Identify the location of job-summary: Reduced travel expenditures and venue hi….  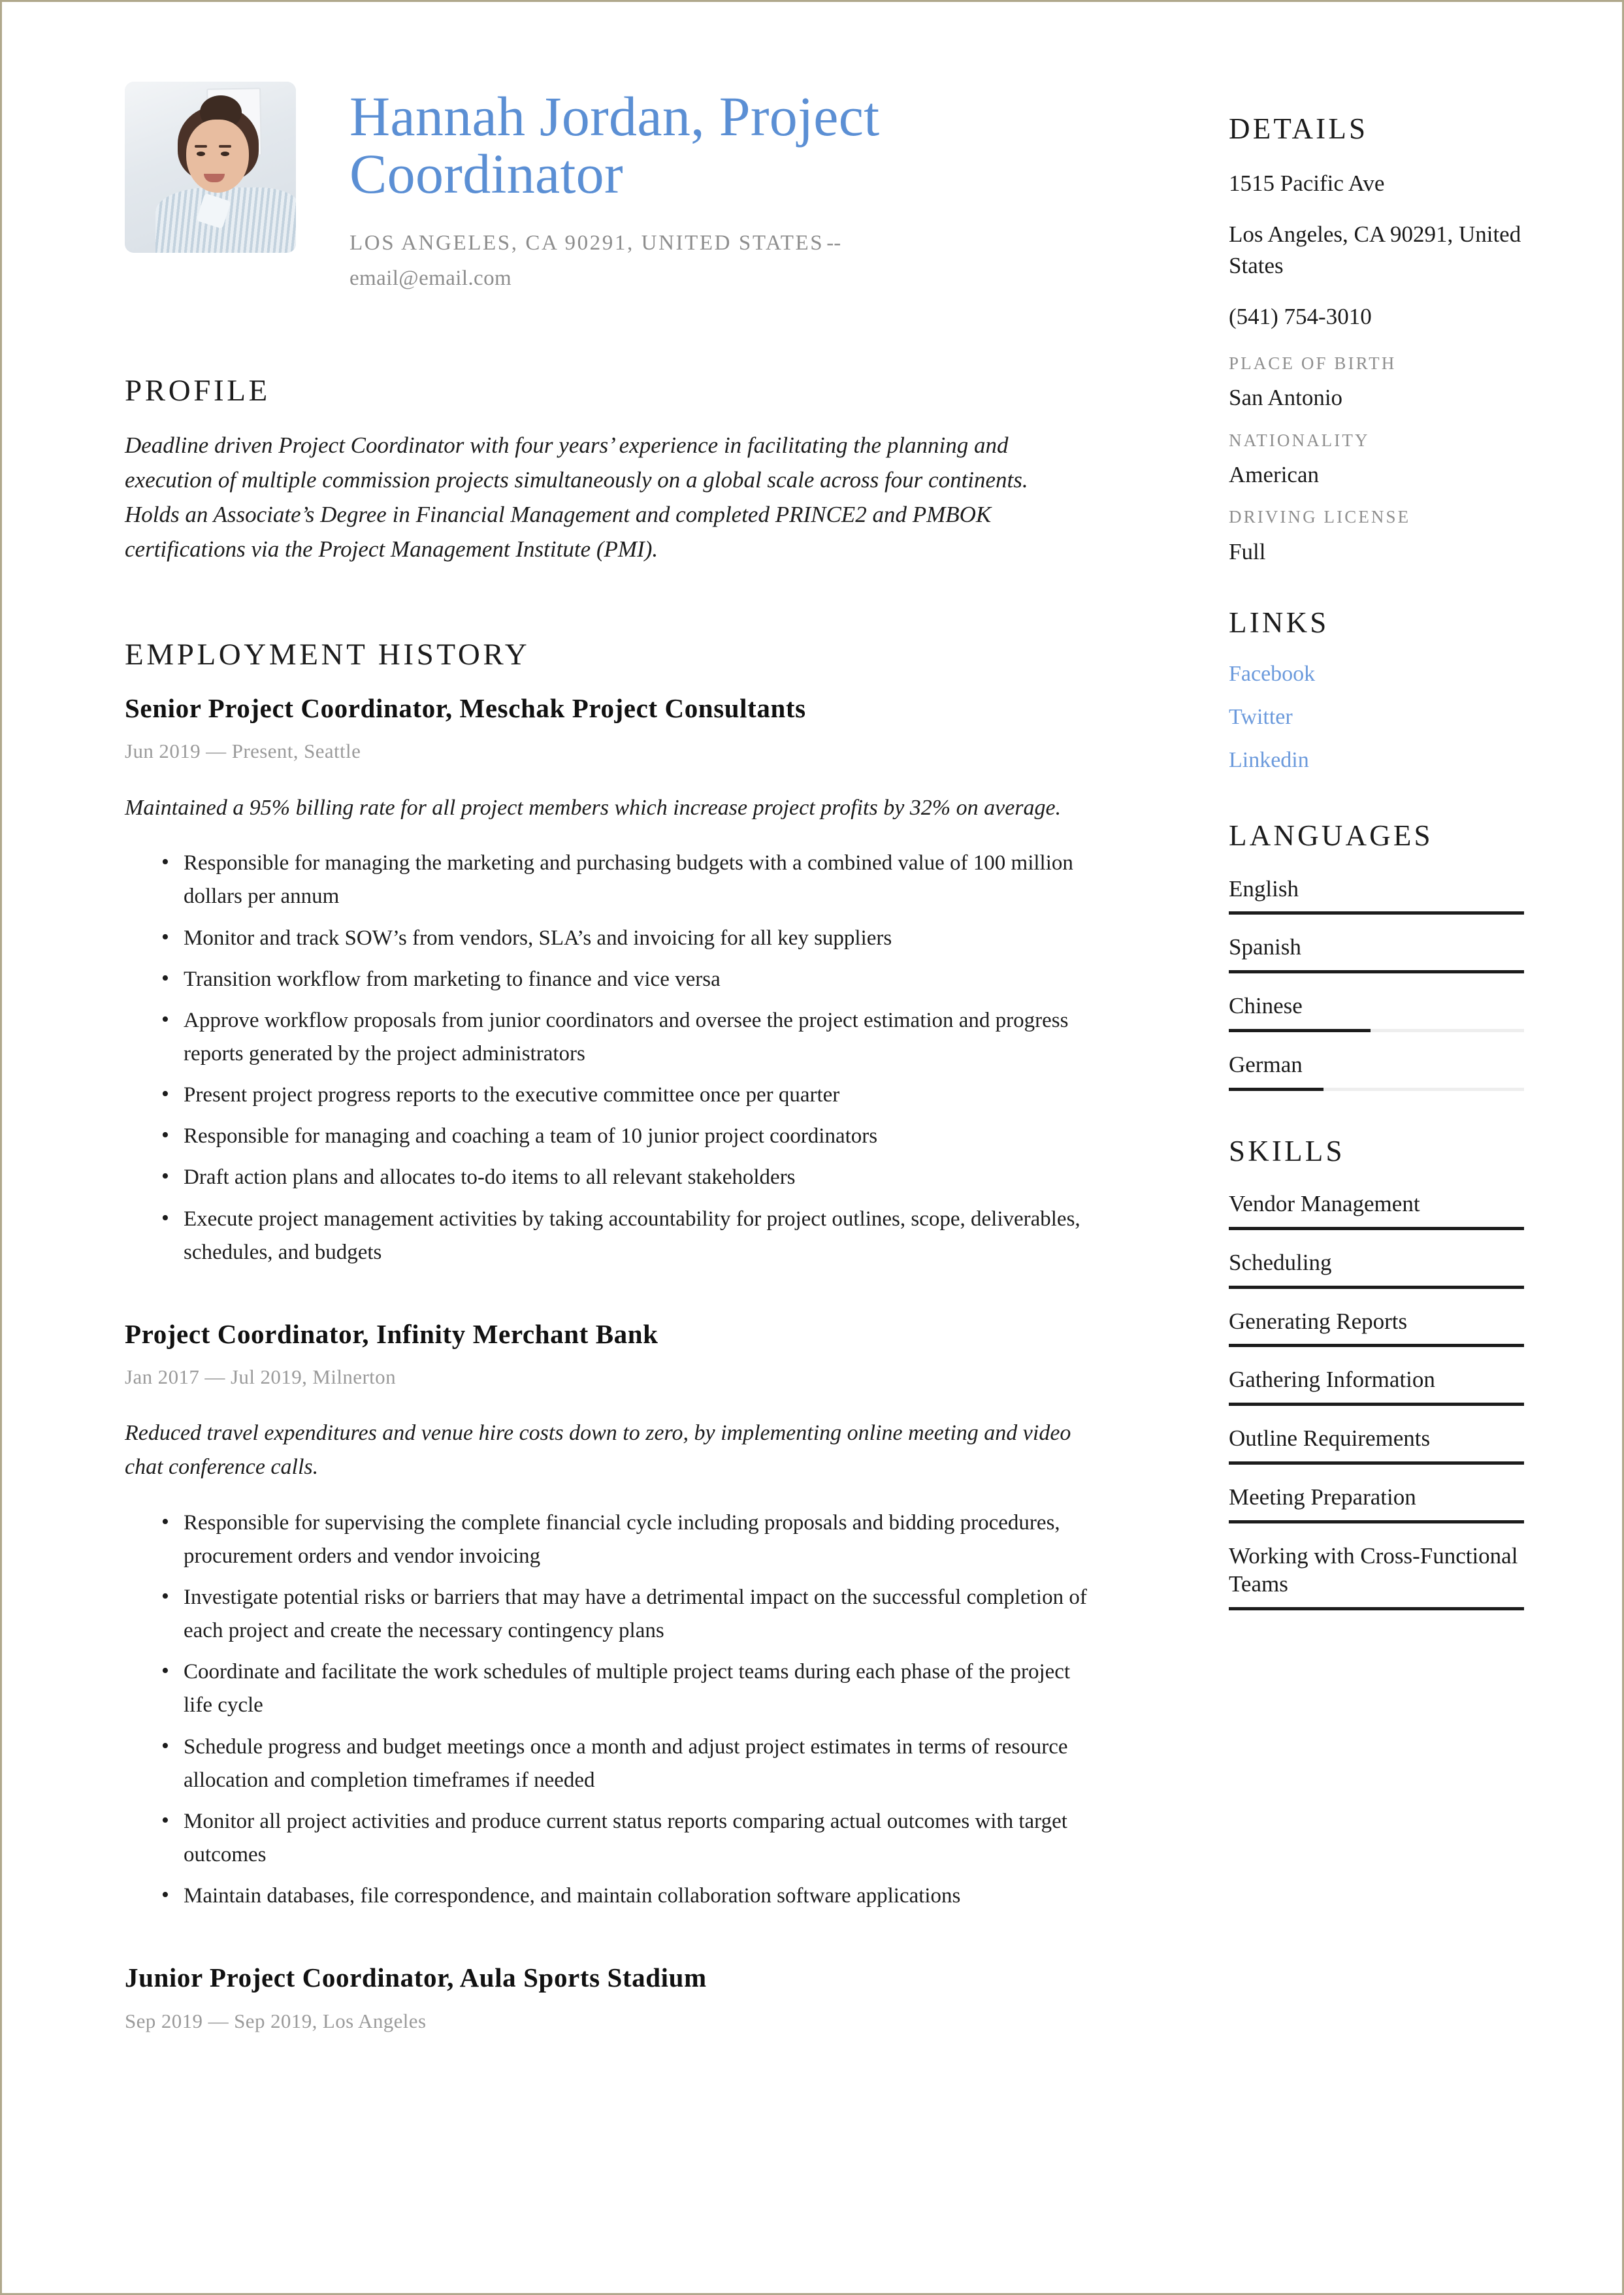
(598, 1450).